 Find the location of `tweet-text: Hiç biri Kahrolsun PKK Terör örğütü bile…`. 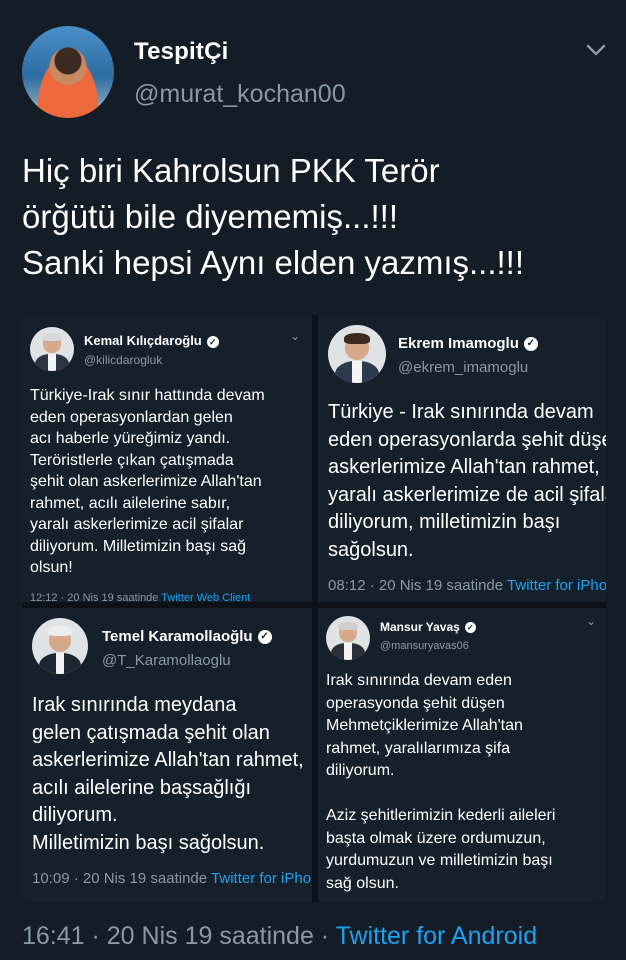

tweet-text: Hiç biri Kahrolsun PKK Terör örğütü bile… is located at coordinates (273, 216).